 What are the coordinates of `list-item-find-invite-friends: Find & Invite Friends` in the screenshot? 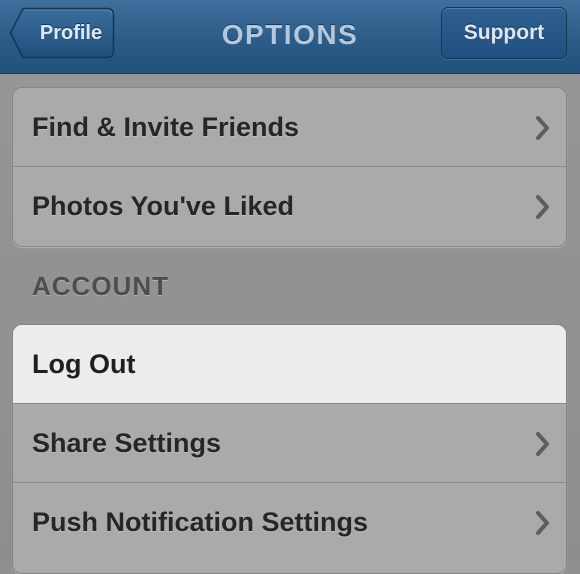 It's located at (289, 127).